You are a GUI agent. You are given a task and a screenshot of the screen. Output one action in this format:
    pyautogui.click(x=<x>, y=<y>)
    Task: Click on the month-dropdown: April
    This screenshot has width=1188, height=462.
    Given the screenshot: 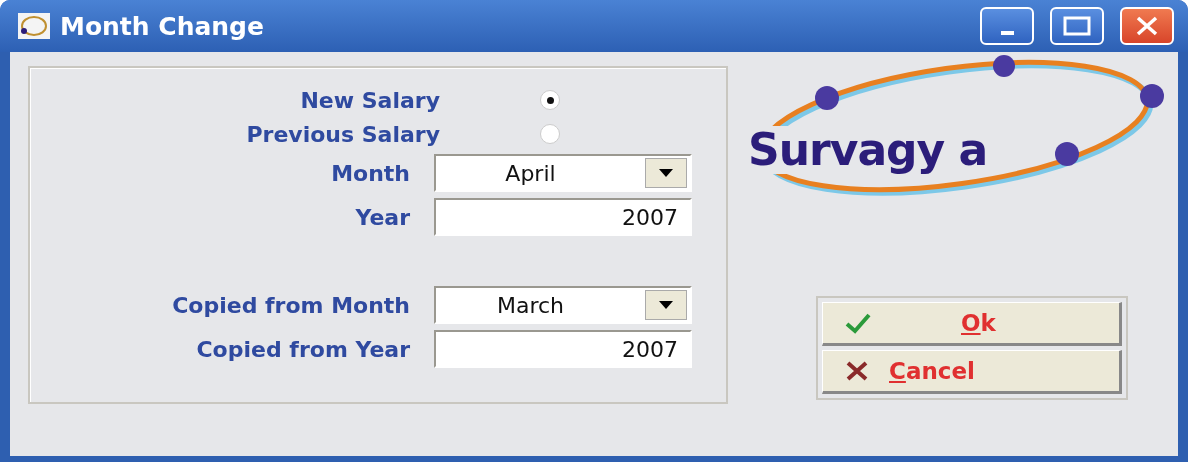 What is the action you would take?
    pyautogui.click(x=563, y=173)
    